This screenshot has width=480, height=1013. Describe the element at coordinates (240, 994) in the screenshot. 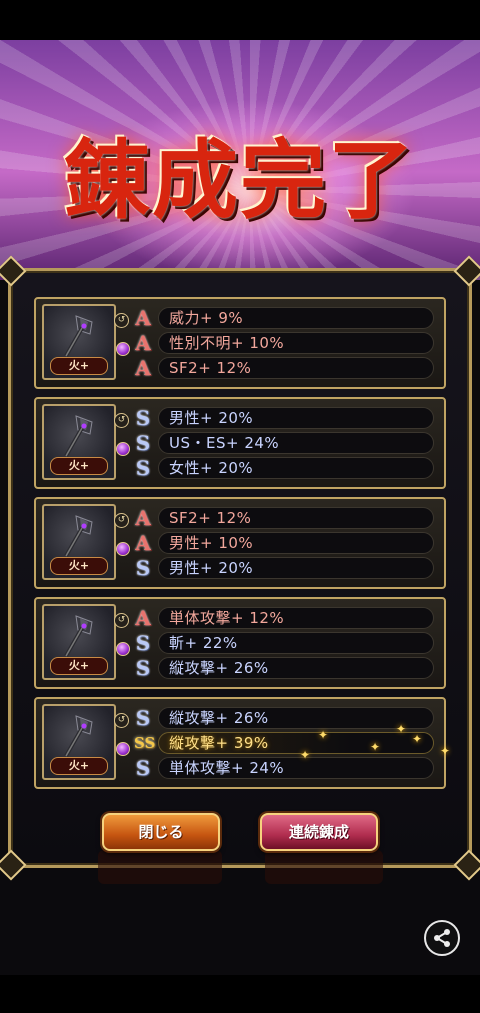

I see `navigation-bar` at that location.